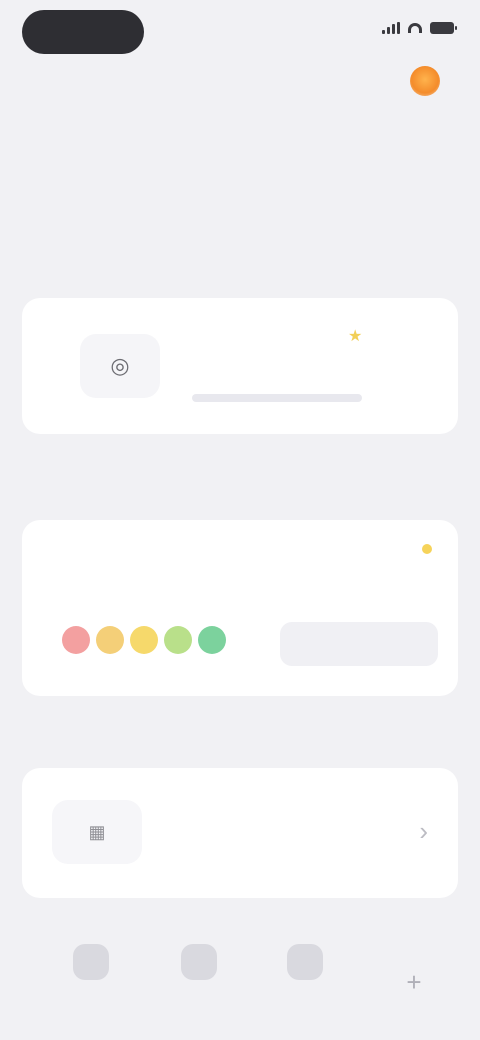 This screenshot has height=1040, width=480. I want to click on log-status, so click(423, 549).